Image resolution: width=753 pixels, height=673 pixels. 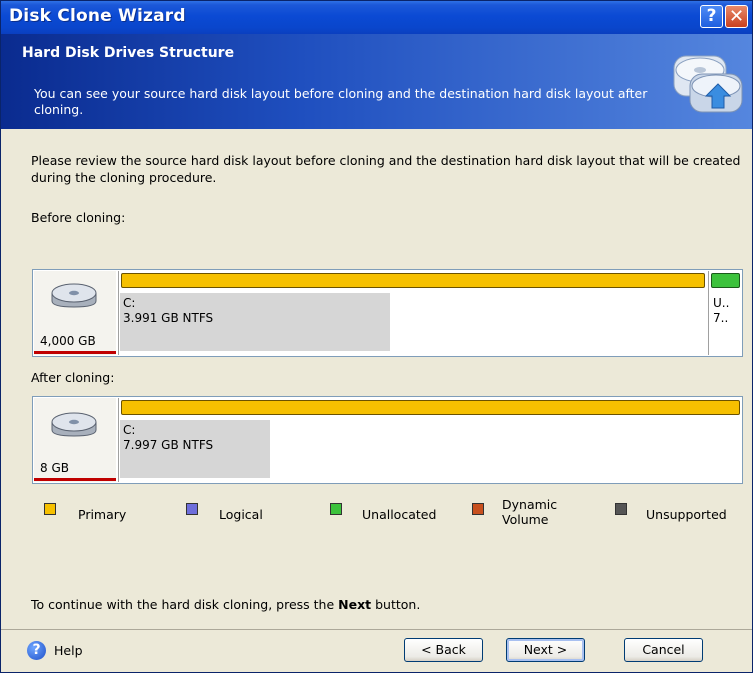 What do you see at coordinates (336, 509) in the screenshot?
I see `unallocated-swatch` at bounding box center [336, 509].